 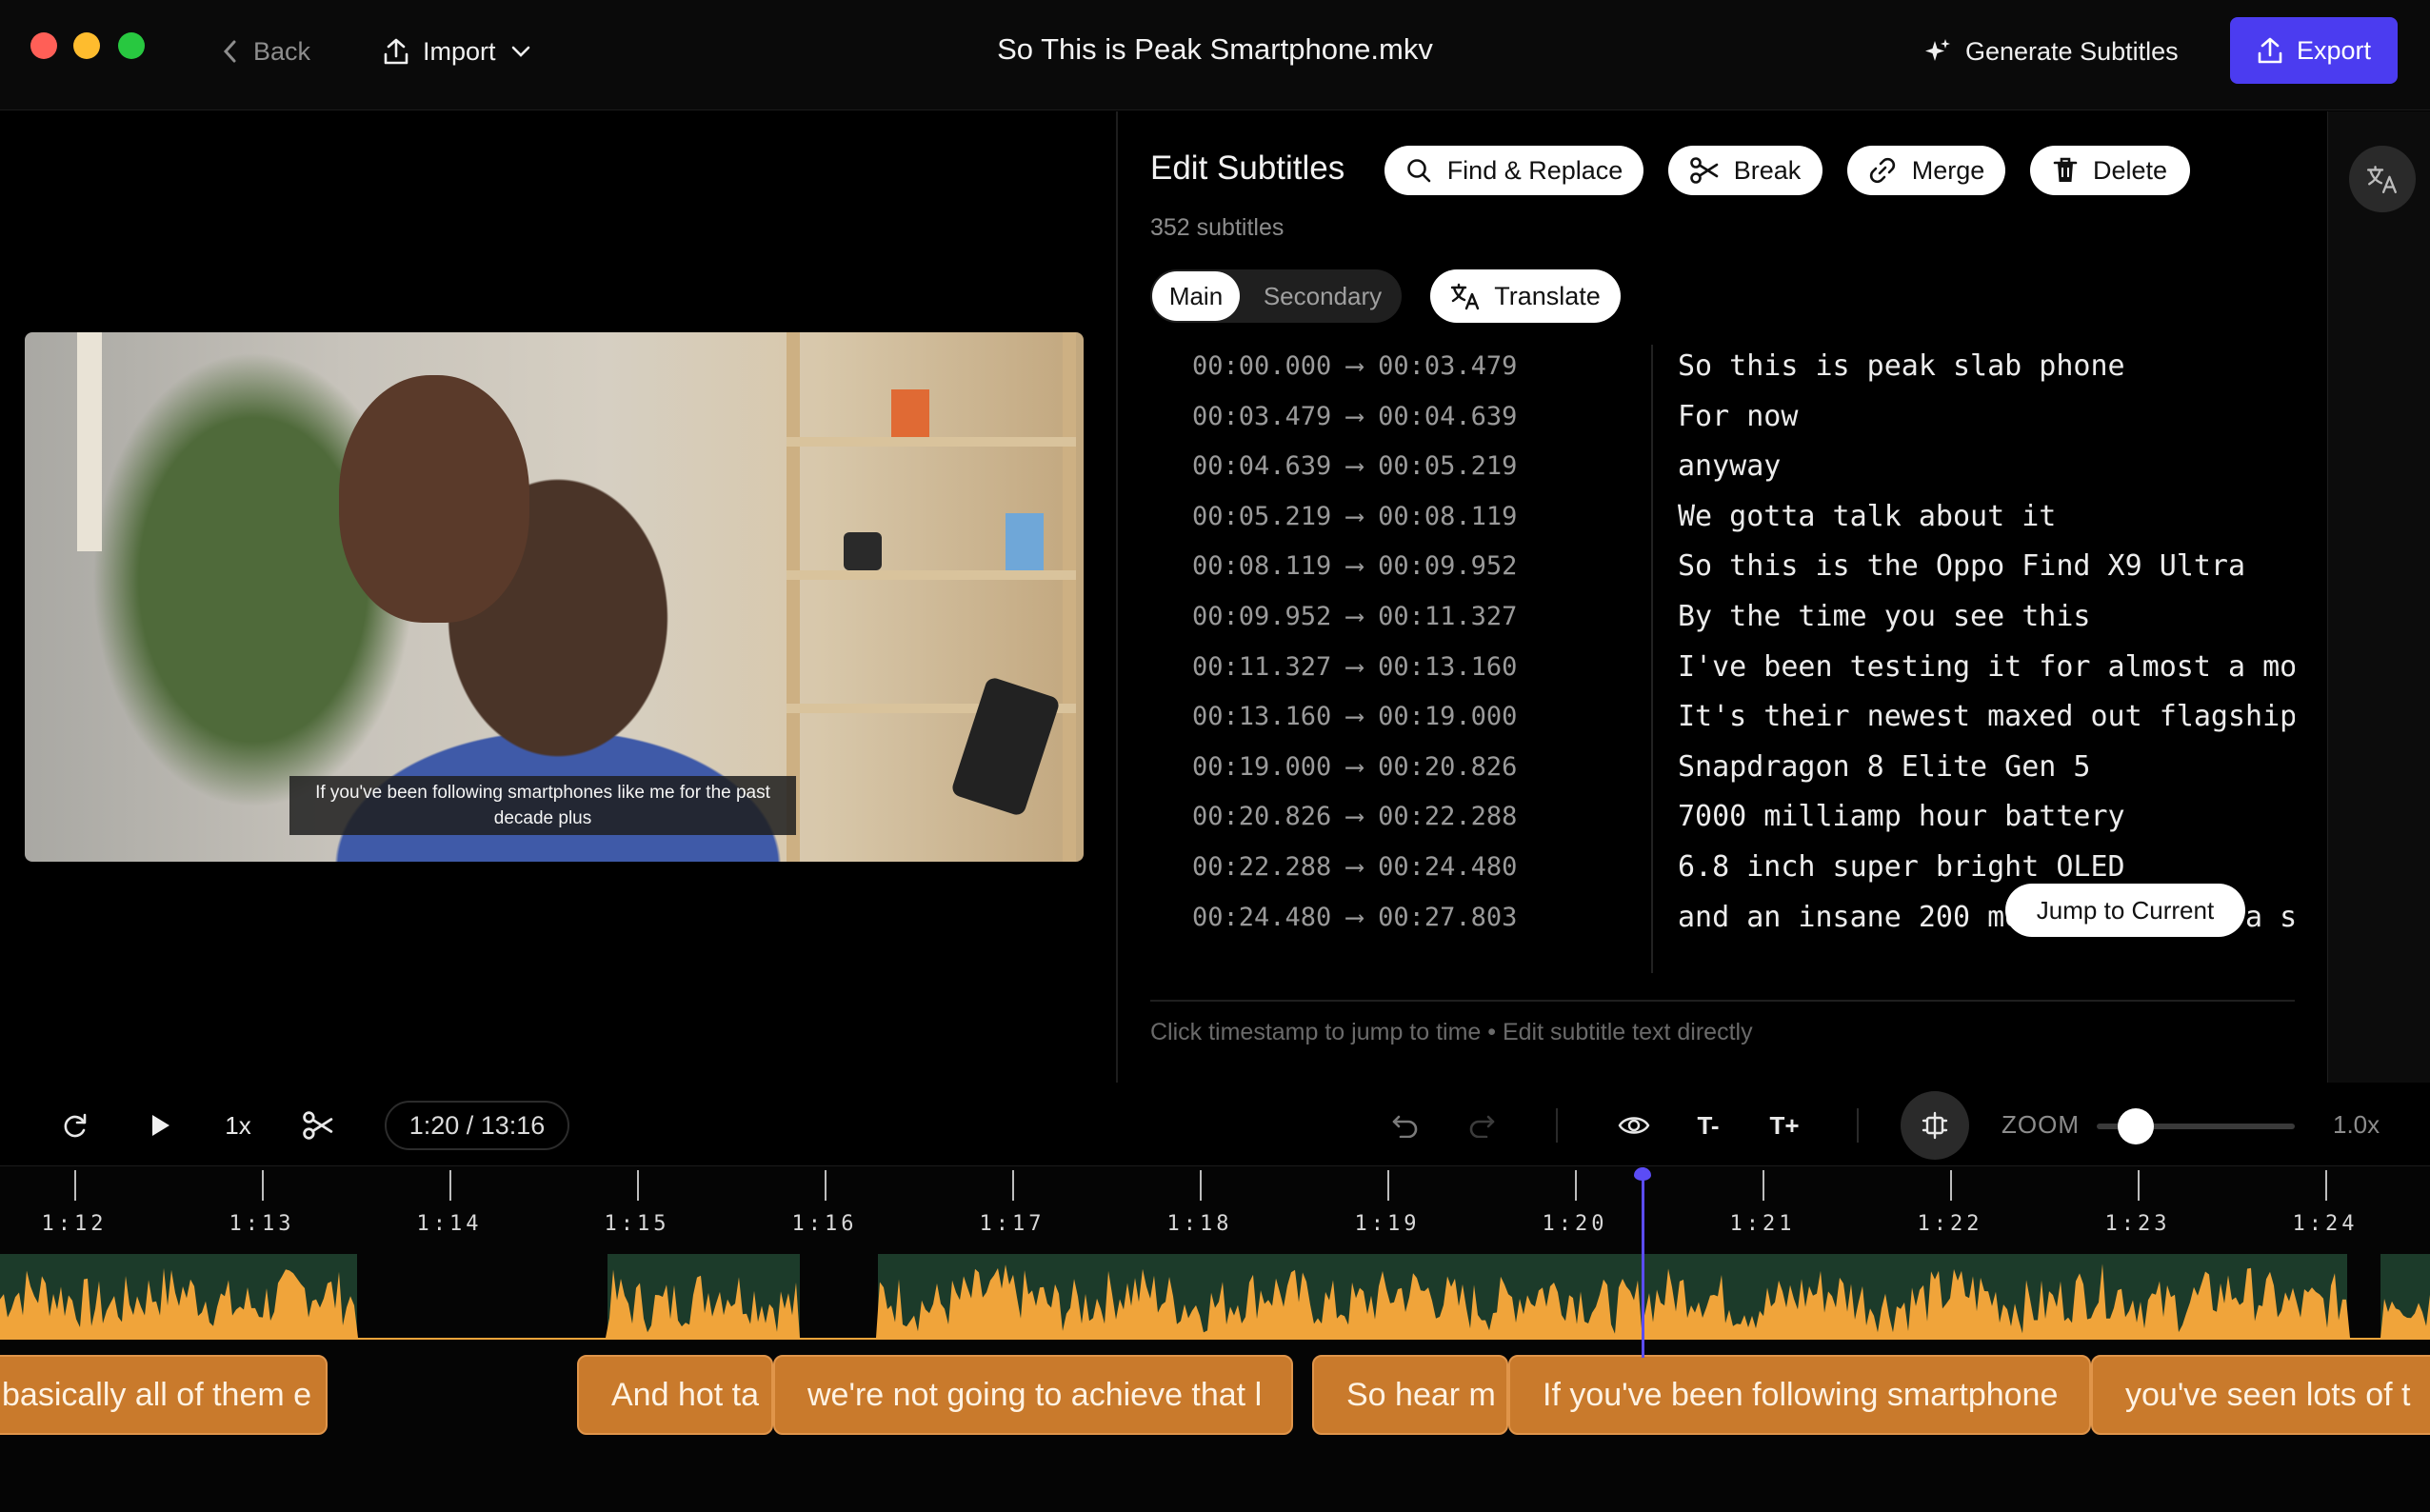 I want to click on subtitle-timestamp: 00:09.952 ⟶ 00:11.327, so click(x=1355, y=616).